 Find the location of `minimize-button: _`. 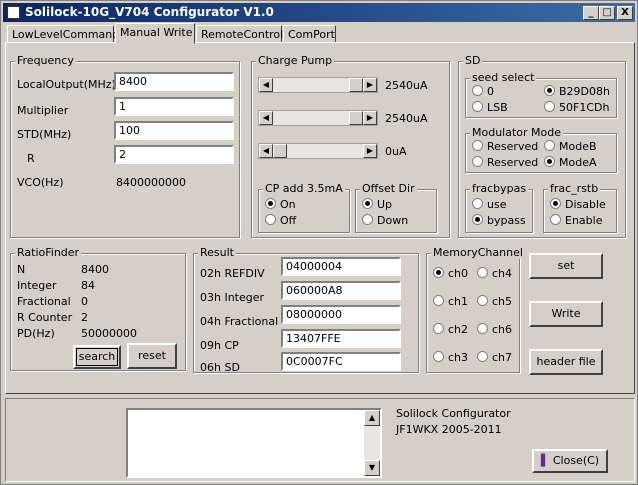

minimize-button: _ is located at coordinates (591, 13).